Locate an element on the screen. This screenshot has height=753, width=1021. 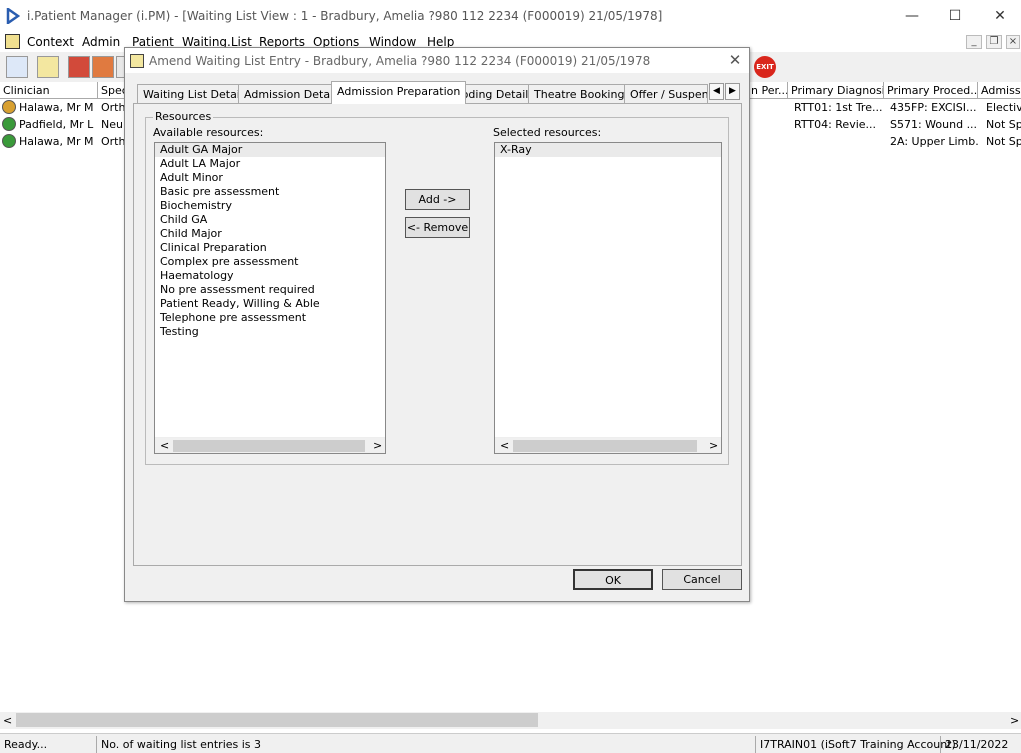
diagnosis-cell is located at coordinates (838, 141).